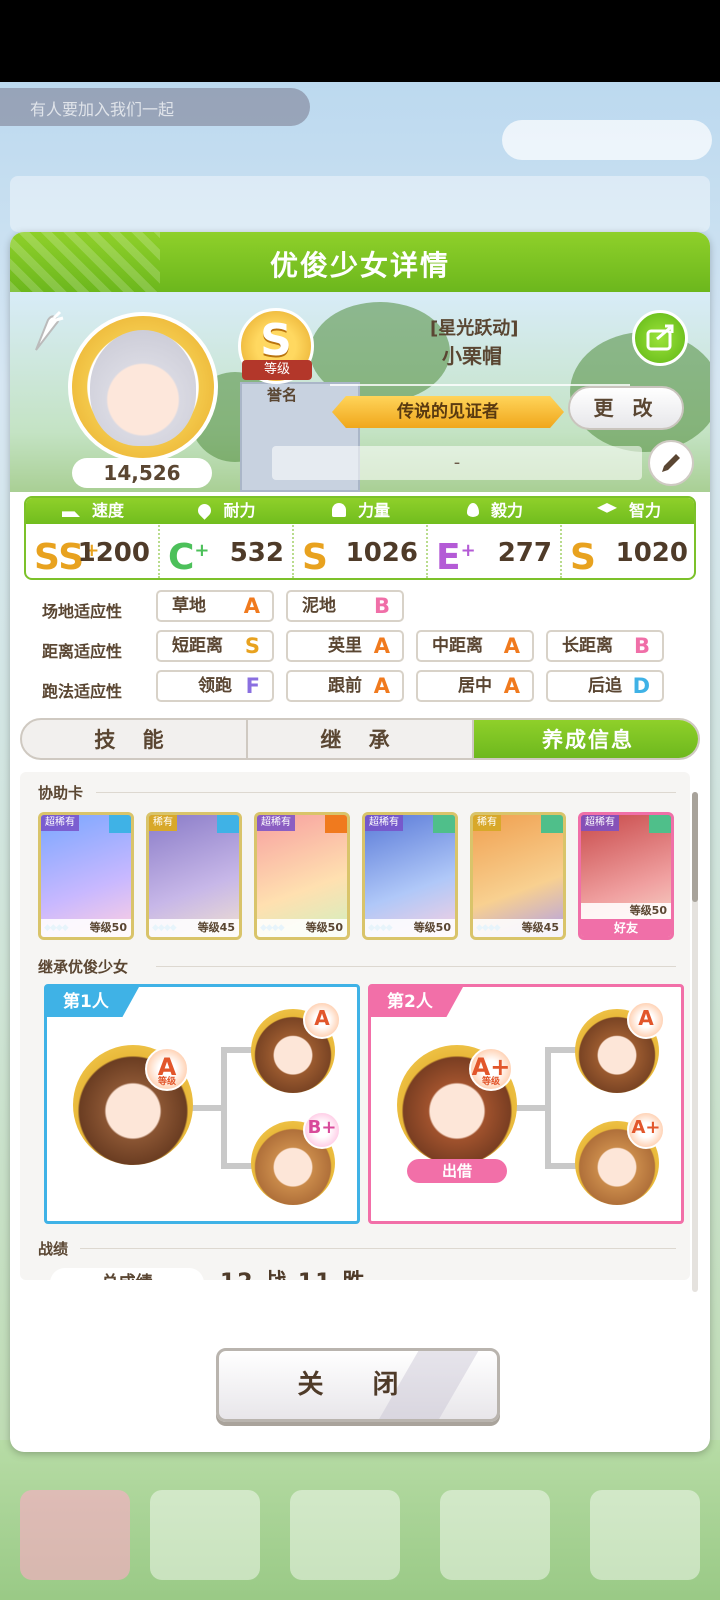 The image size is (720, 1600). Describe the element at coordinates (239, 510) in the screenshot. I see `stat-label: 耐力` at that location.